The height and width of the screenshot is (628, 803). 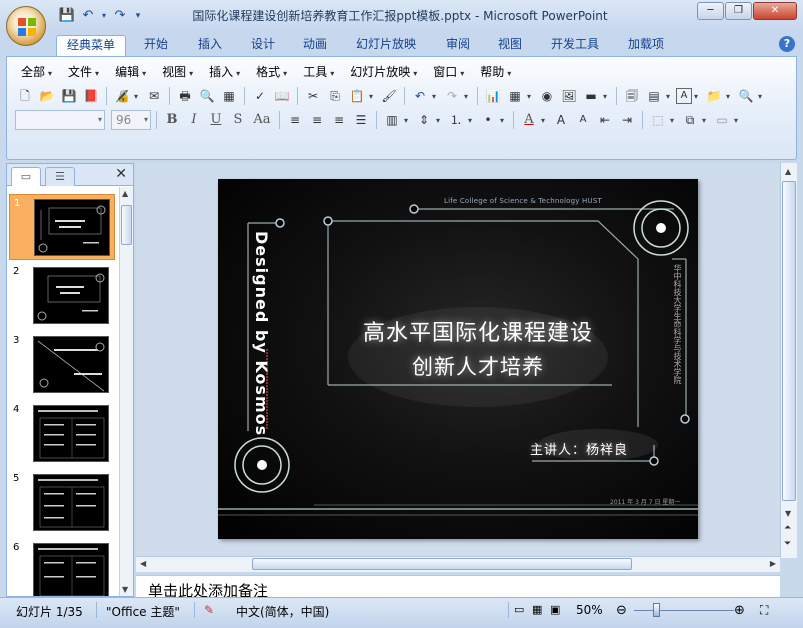 I want to click on increase-indent-icon: ⇥, so click(x=627, y=120).